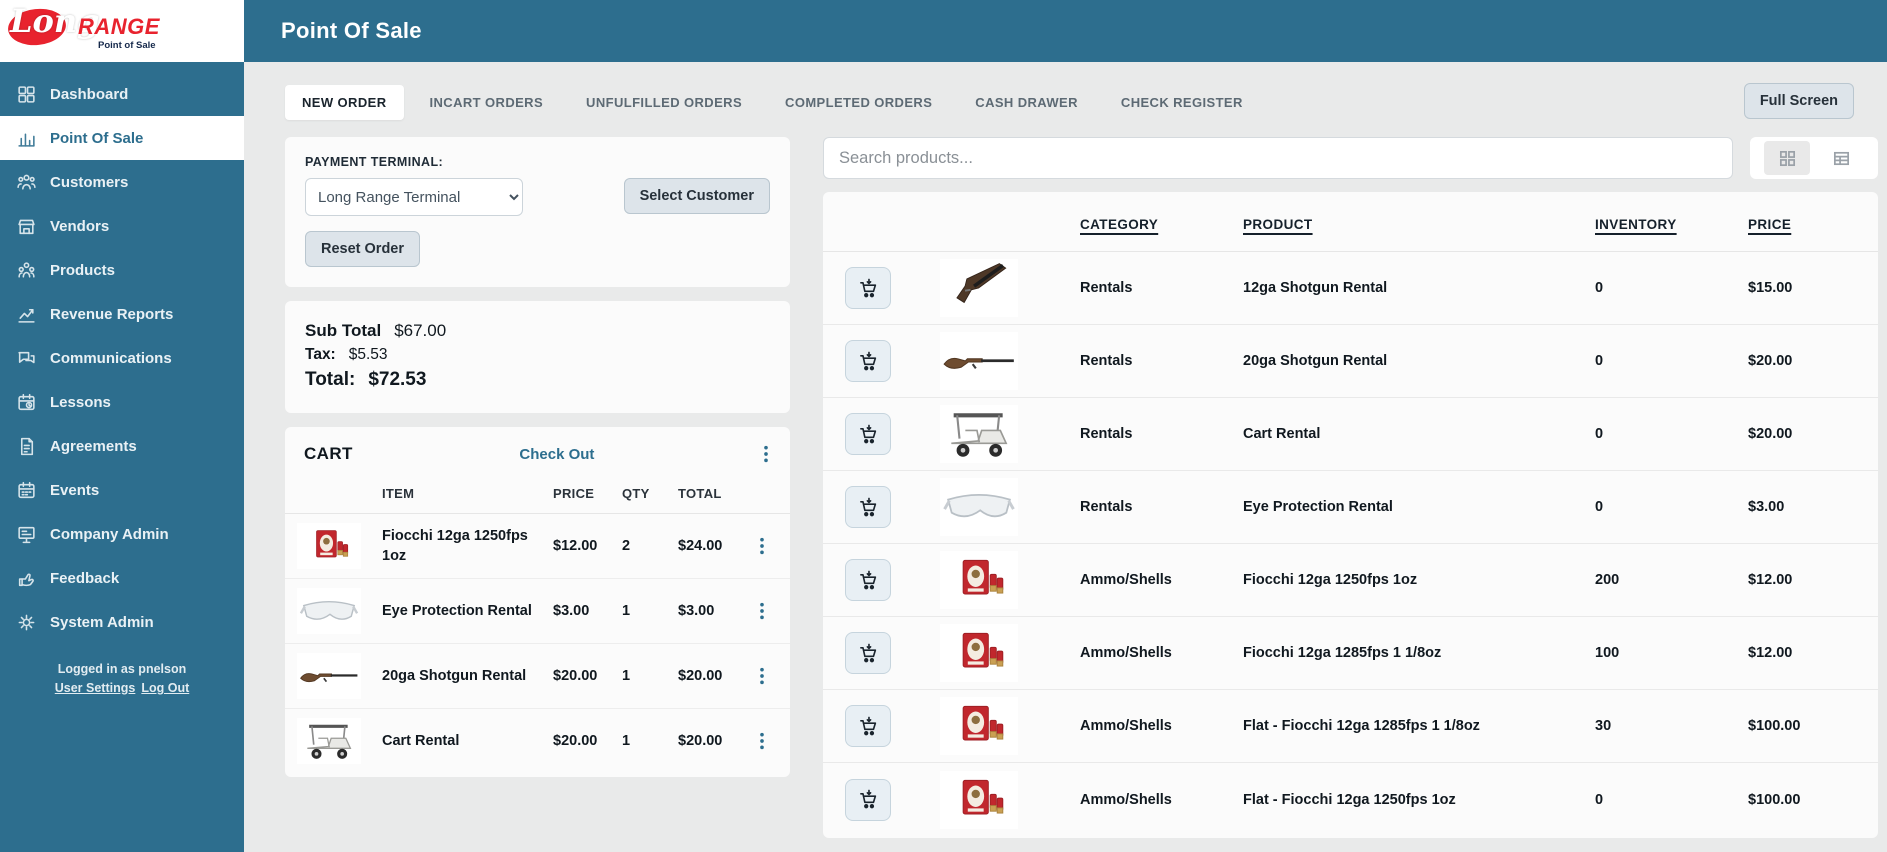  I want to click on page-title: Point Of Sale, so click(351, 30).